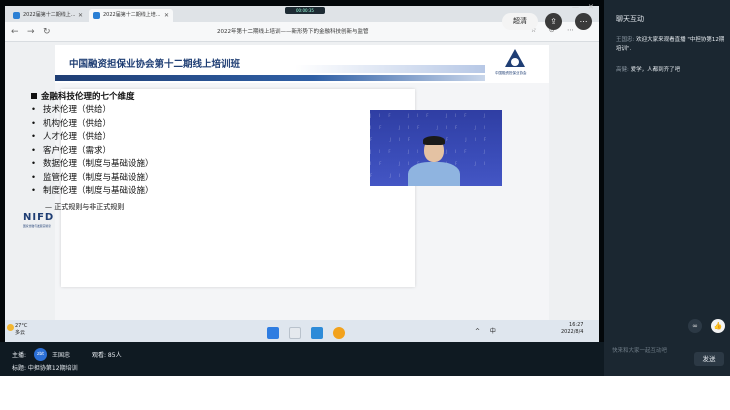 Image resolution: width=730 pixels, height=410 pixels. What do you see at coordinates (671, 45) in the screenshot?
I see `chat-message: 王国忠: 欢迎大家来观看直播 "中担协第12期培训".` at bounding box center [671, 45].